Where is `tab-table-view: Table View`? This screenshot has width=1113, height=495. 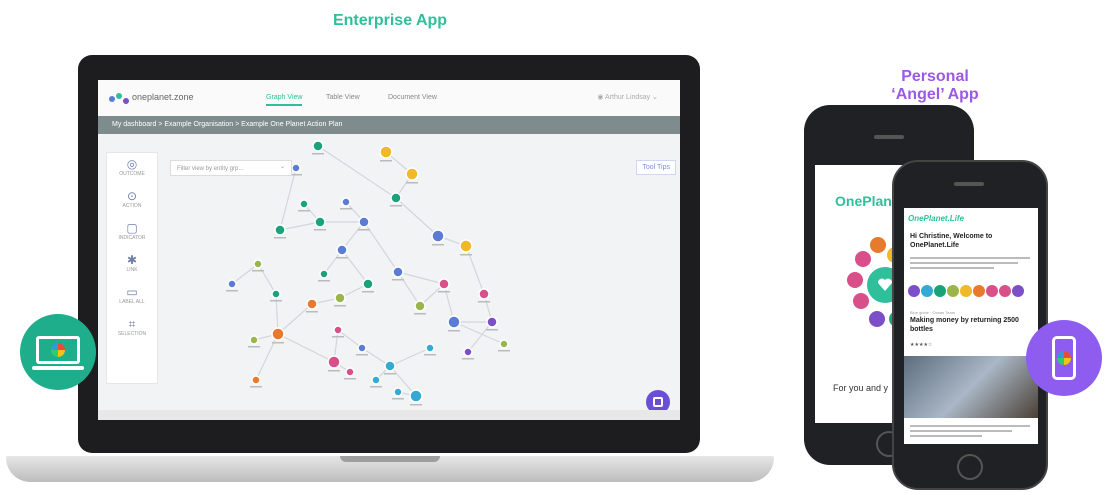
tab-table-view: Table View is located at coordinates (343, 97).